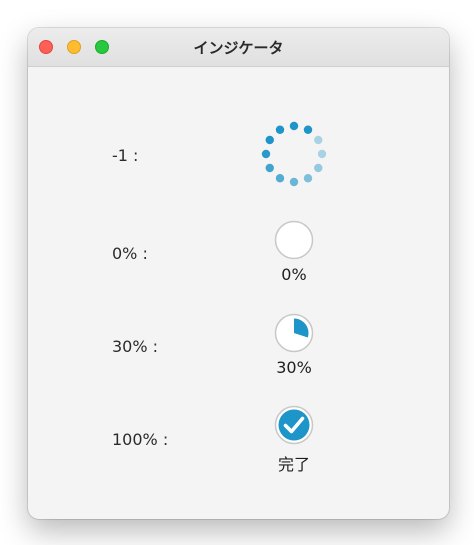 This screenshot has height=545, width=474. What do you see at coordinates (294, 274) in the screenshot?
I see `progress-caption-0: 0%` at bounding box center [294, 274].